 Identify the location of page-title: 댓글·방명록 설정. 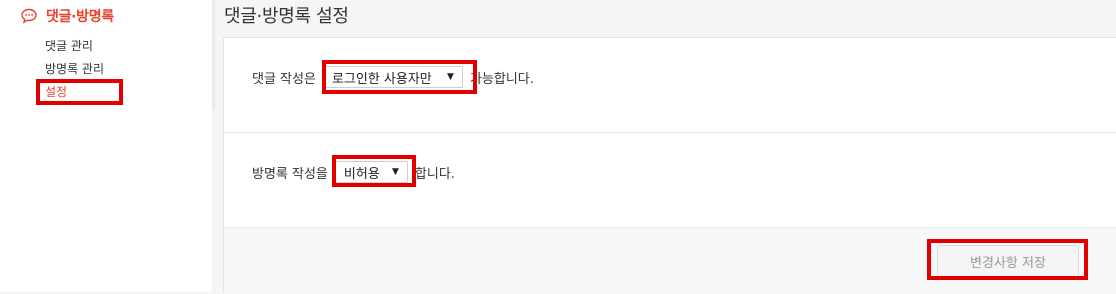
(286, 16).